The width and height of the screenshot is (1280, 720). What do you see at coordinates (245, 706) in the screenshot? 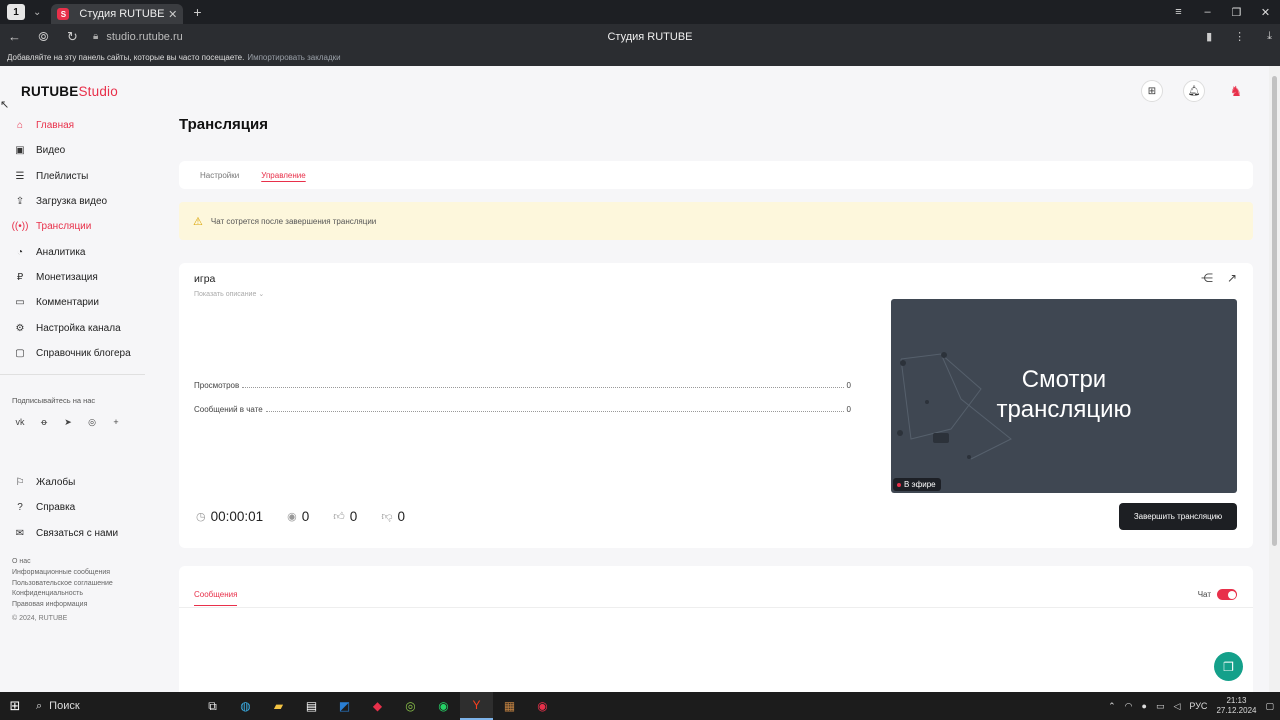
I see `edge-icon: ◍` at bounding box center [245, 706].